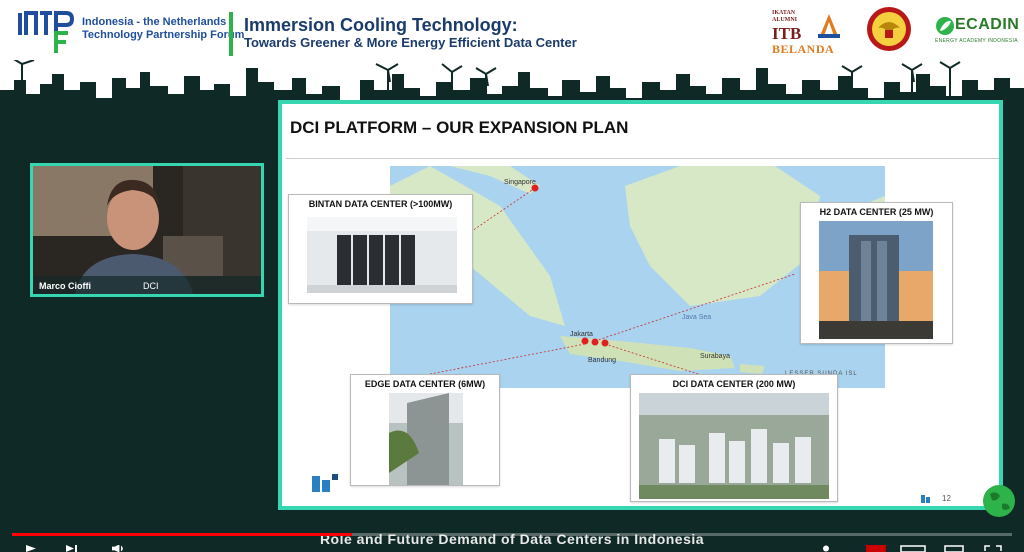  Describe the element at coordinates (876, 280) in the screenshot. I see `office-tower-image` at that location.